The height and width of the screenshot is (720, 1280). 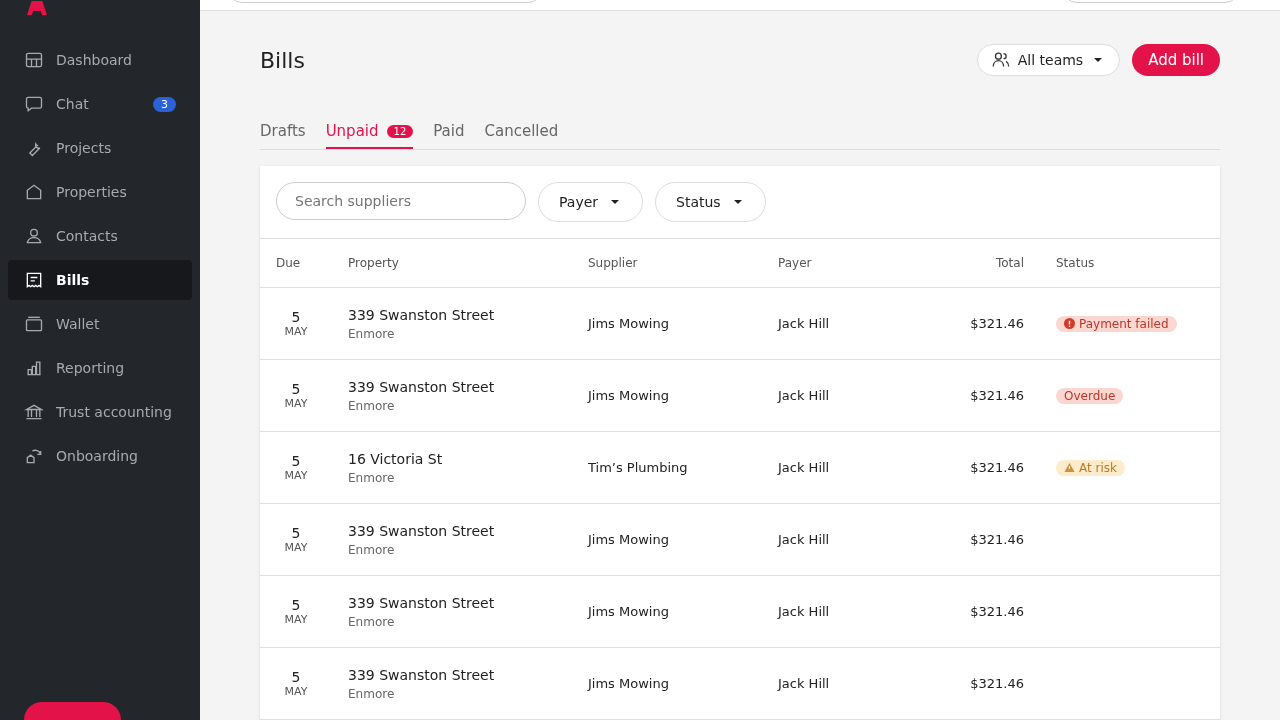 I want to click on people-icon, so click(x=1000, y=60).